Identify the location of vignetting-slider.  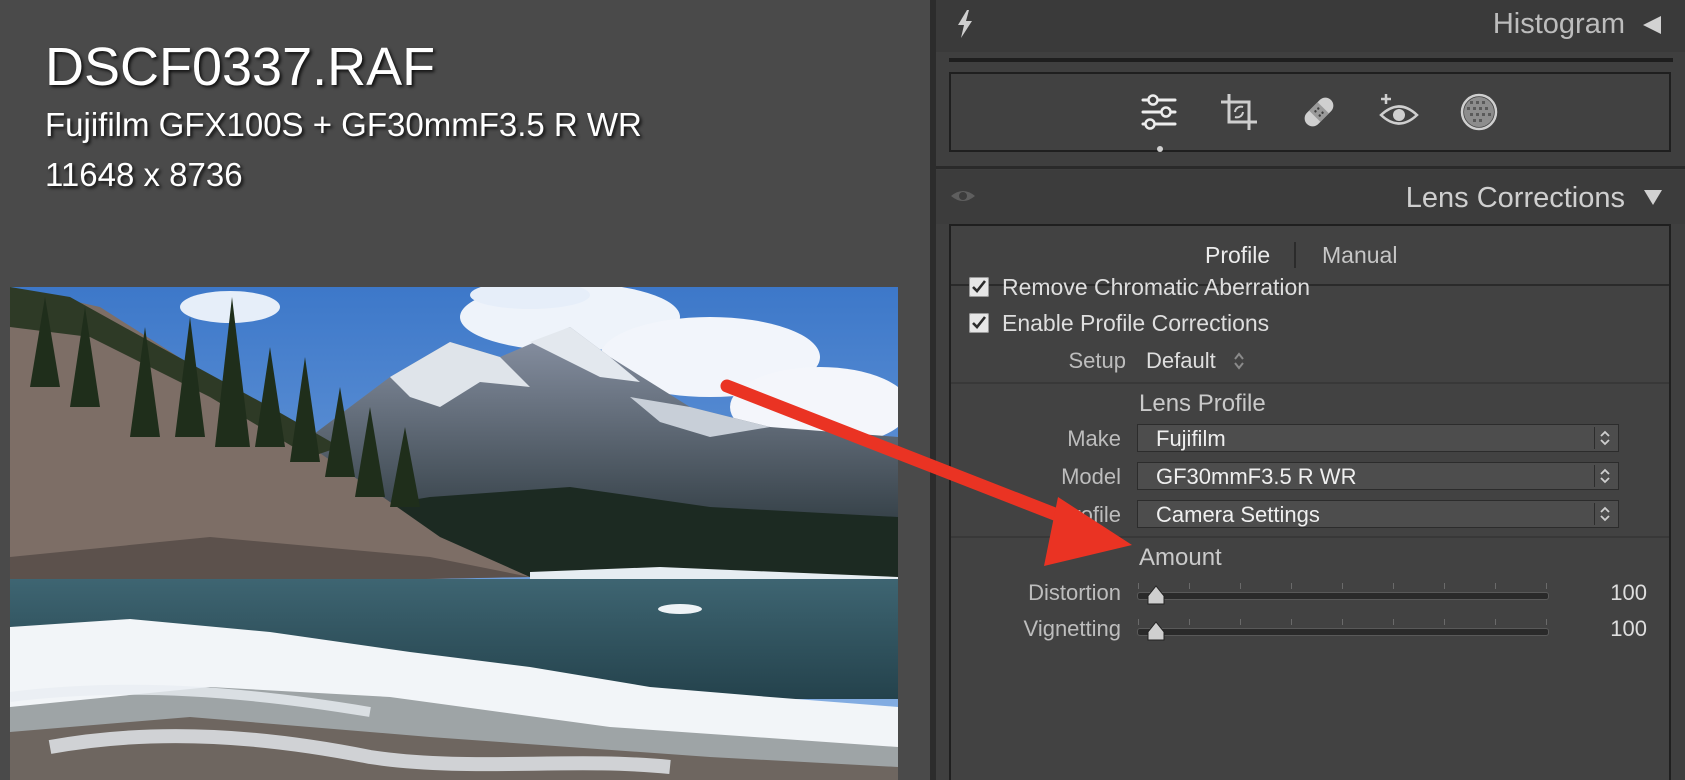
(1343, 627).